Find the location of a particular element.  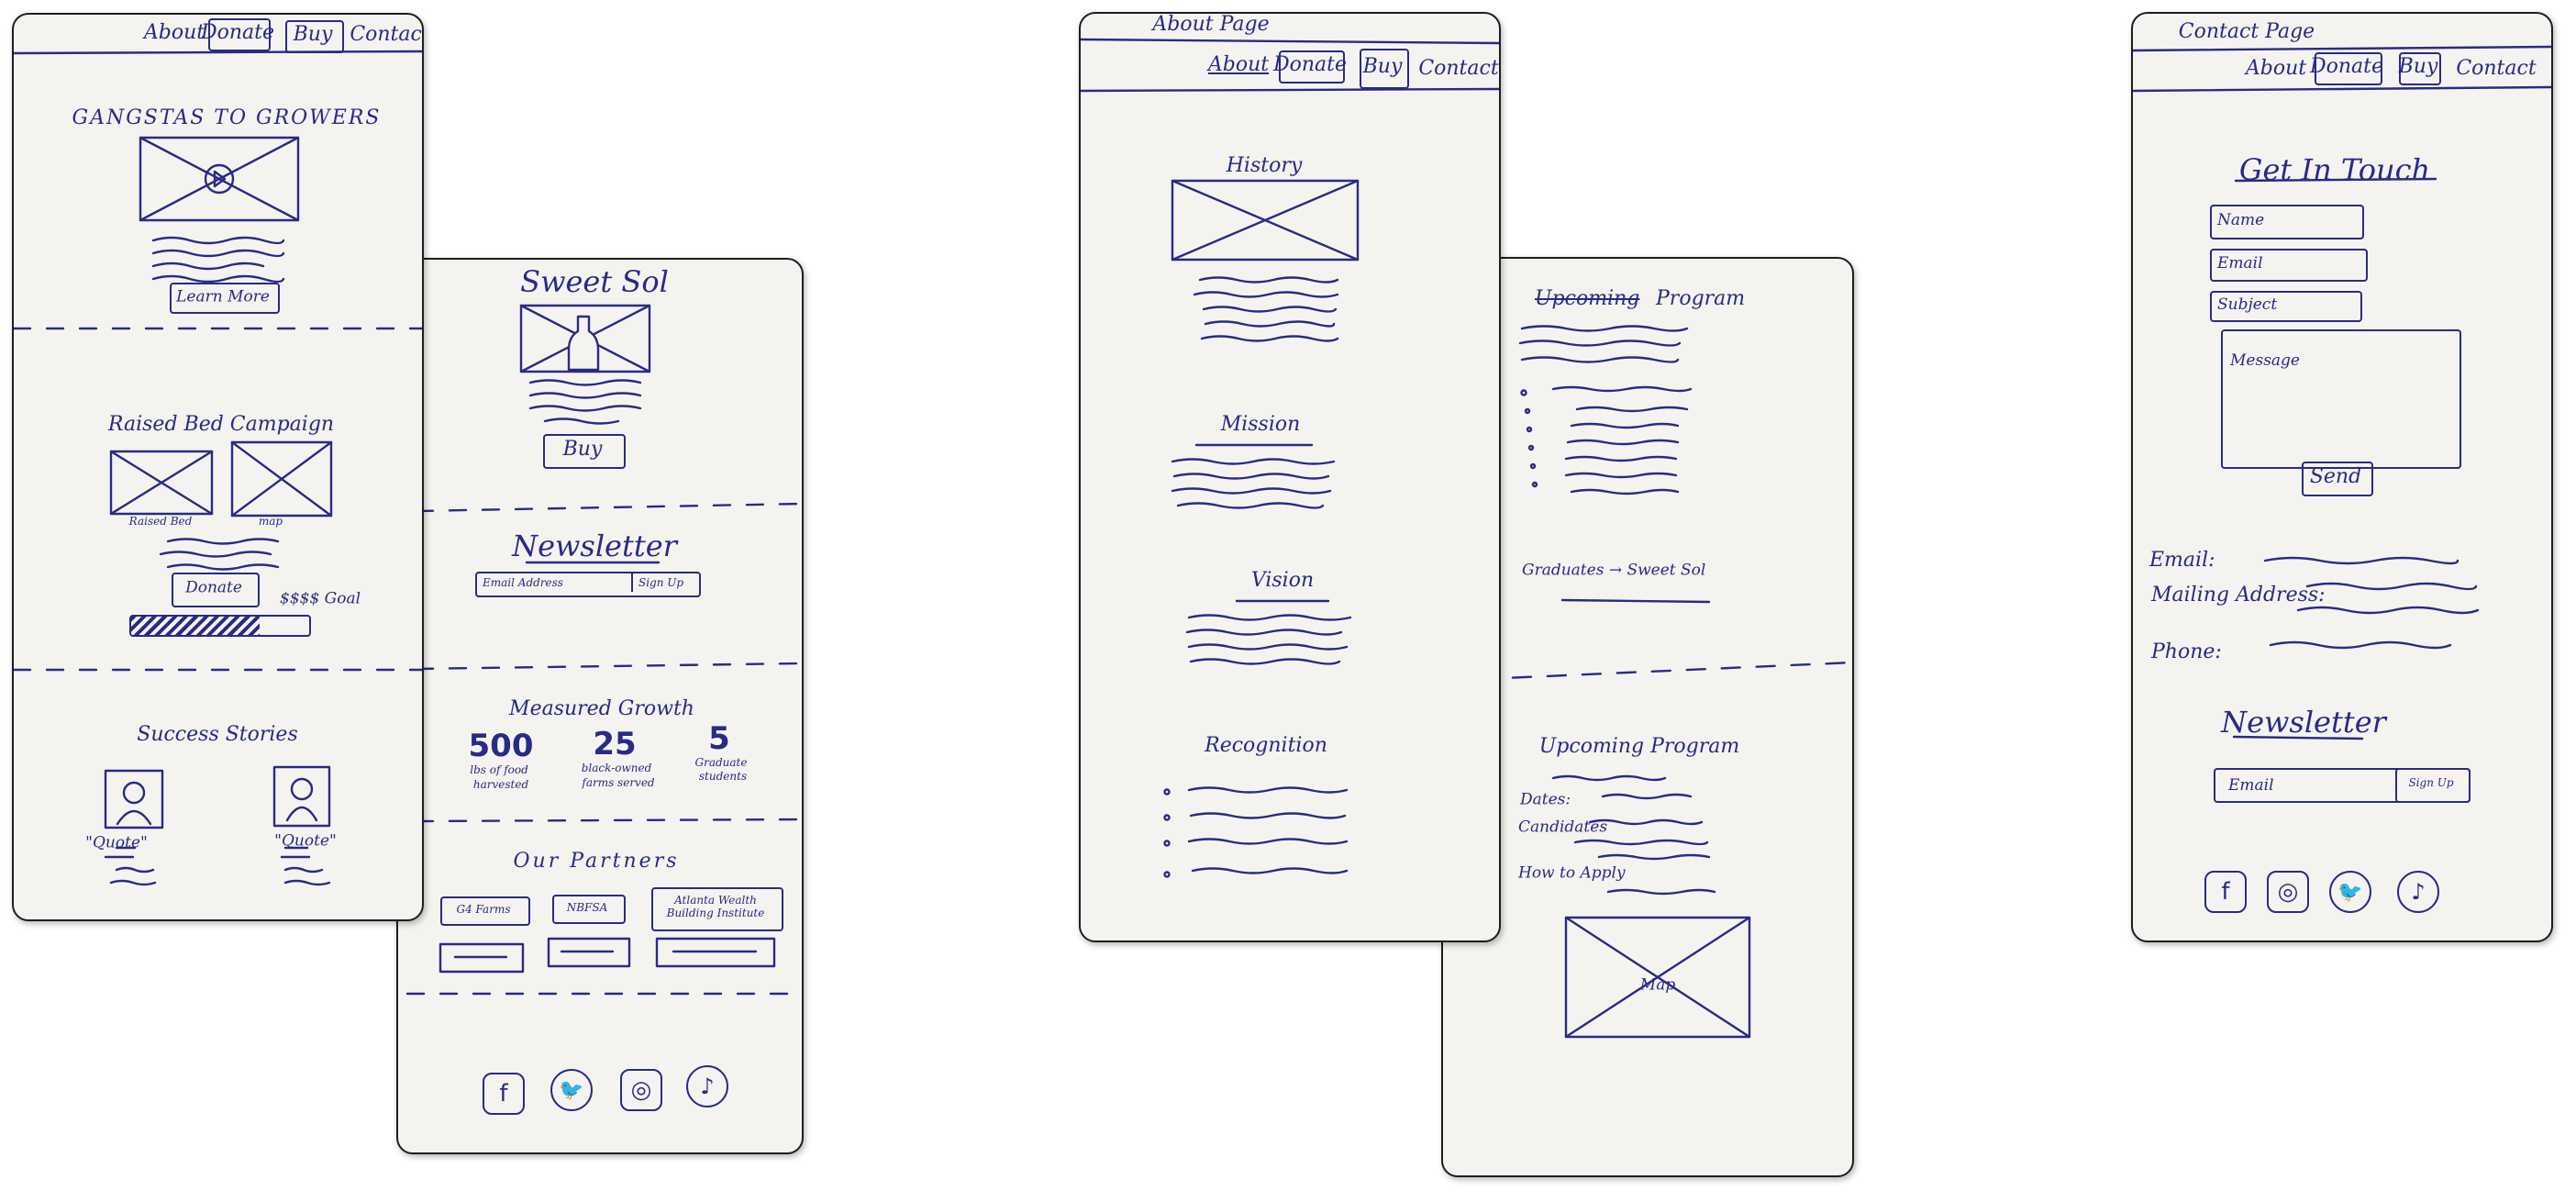

apply-label: How to Apply is located at coordinates (1572, 873).